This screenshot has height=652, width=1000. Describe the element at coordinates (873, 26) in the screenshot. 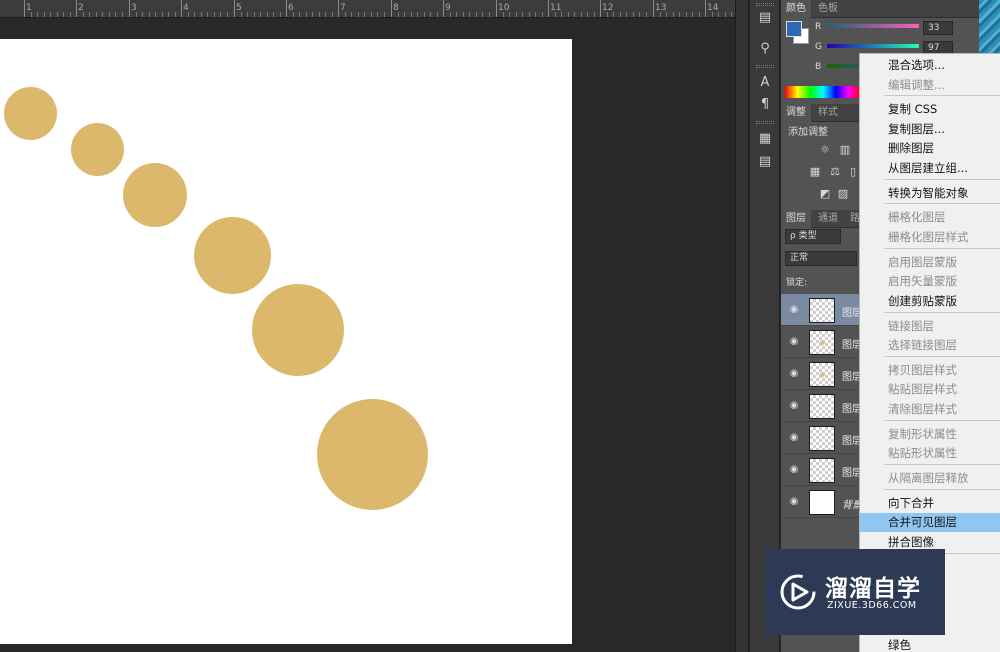

I see `red-slider` at that location.